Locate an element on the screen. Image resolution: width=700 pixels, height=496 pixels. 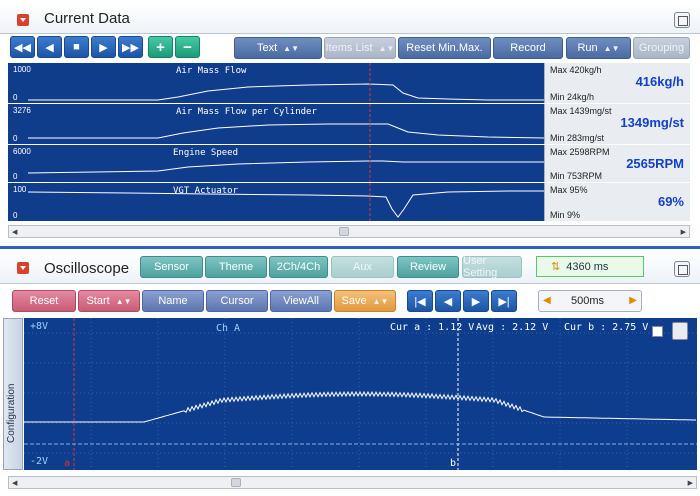
max-value: Max 1439mg/st is located at coordinates (581, 111).